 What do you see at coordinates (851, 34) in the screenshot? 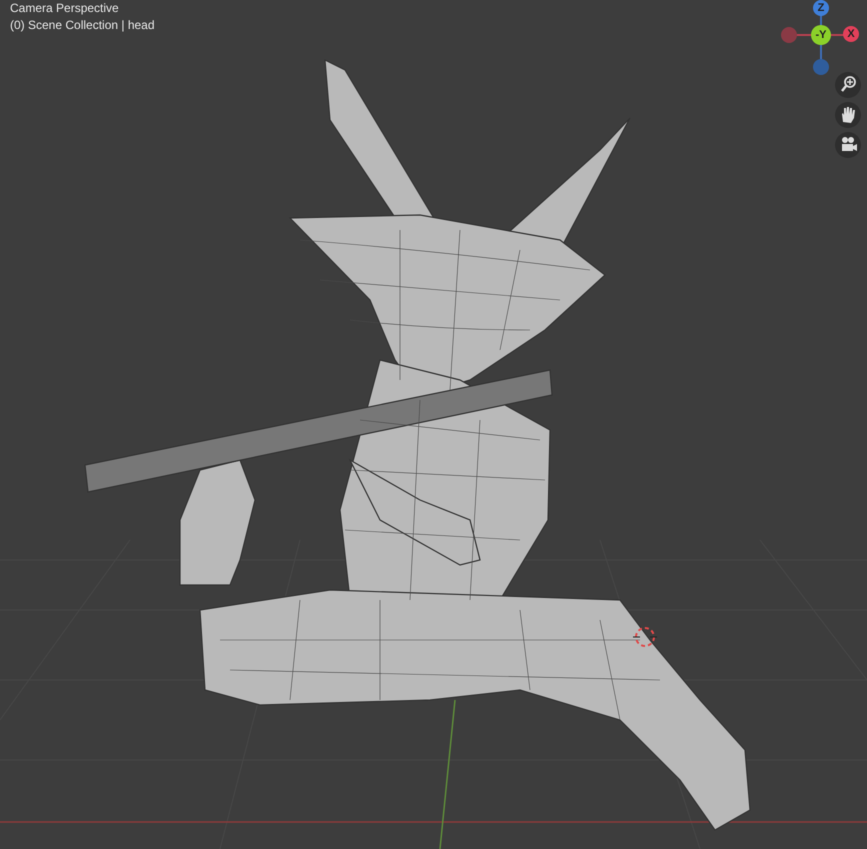
I see `x-axis-handle: X` at bounding box center [851, 34].